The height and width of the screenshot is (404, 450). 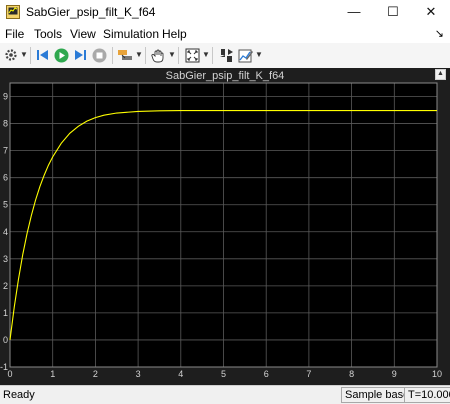 I want to click on title-bar: SabGier_psip_filt_K_f64 — ☐ ✕, so click(x=225, y=12).